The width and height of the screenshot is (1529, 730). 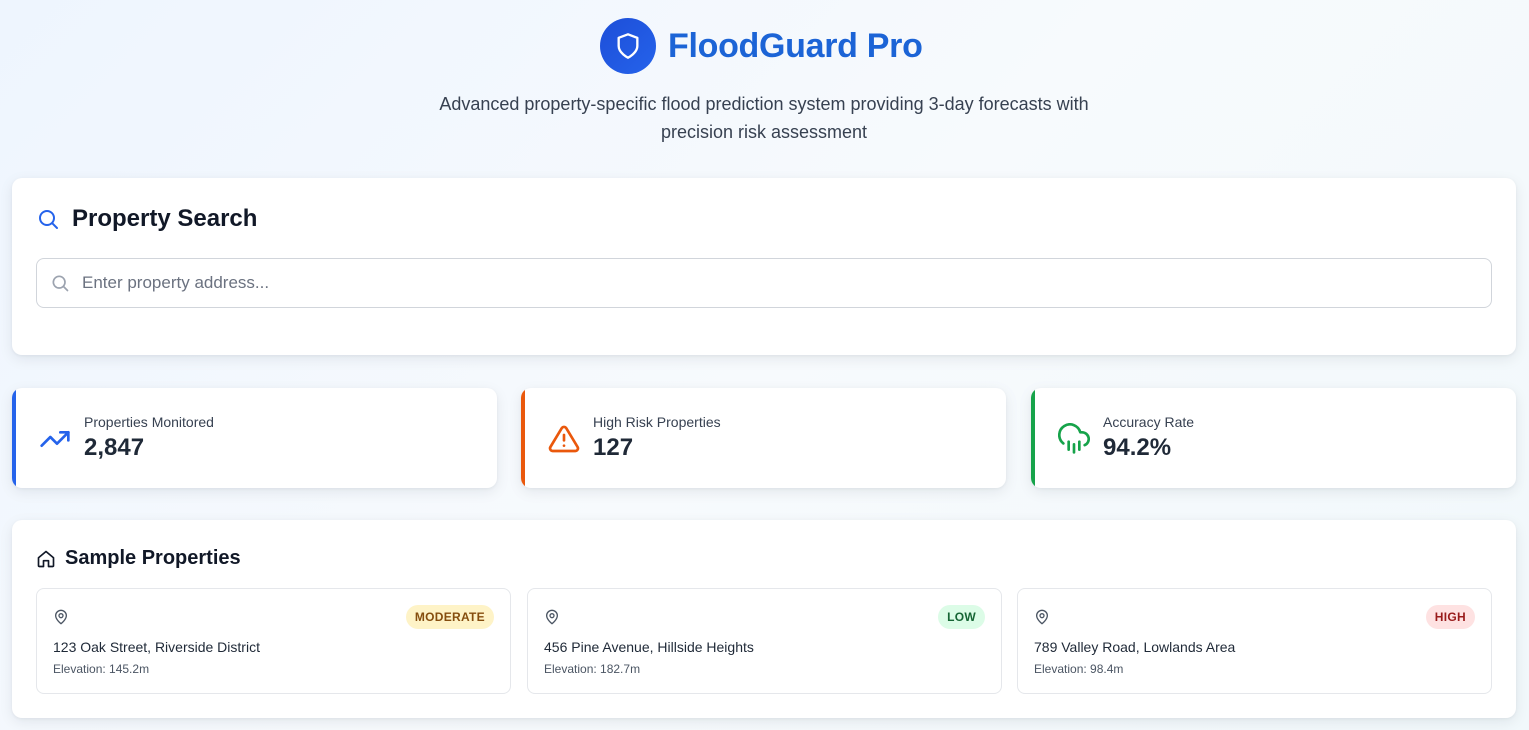 I want to click on risk-badge: LOW, so click(x=961, y=617).